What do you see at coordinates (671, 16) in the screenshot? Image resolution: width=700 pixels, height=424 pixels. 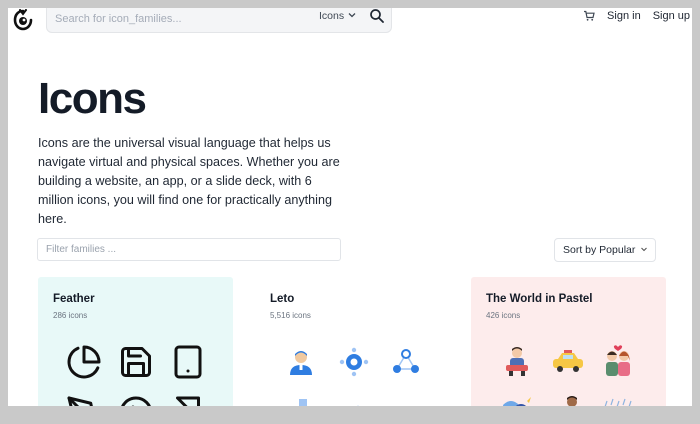 I see `sign-up-link: Sign up` at bounding box center [671, 16].